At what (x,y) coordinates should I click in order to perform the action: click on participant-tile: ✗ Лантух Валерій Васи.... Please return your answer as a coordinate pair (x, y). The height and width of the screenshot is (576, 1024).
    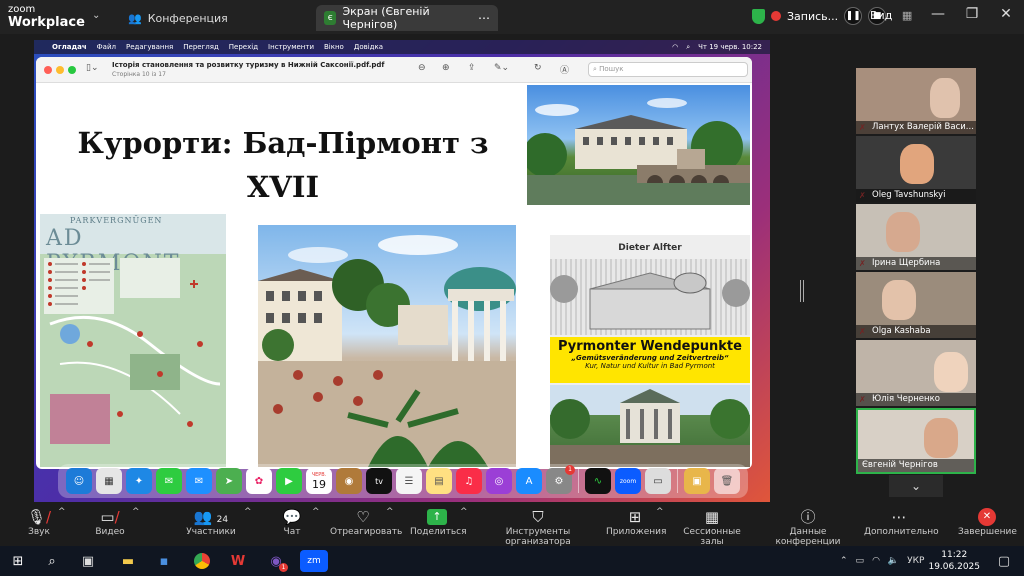
    Looking at the image, I should click on (916, 101).